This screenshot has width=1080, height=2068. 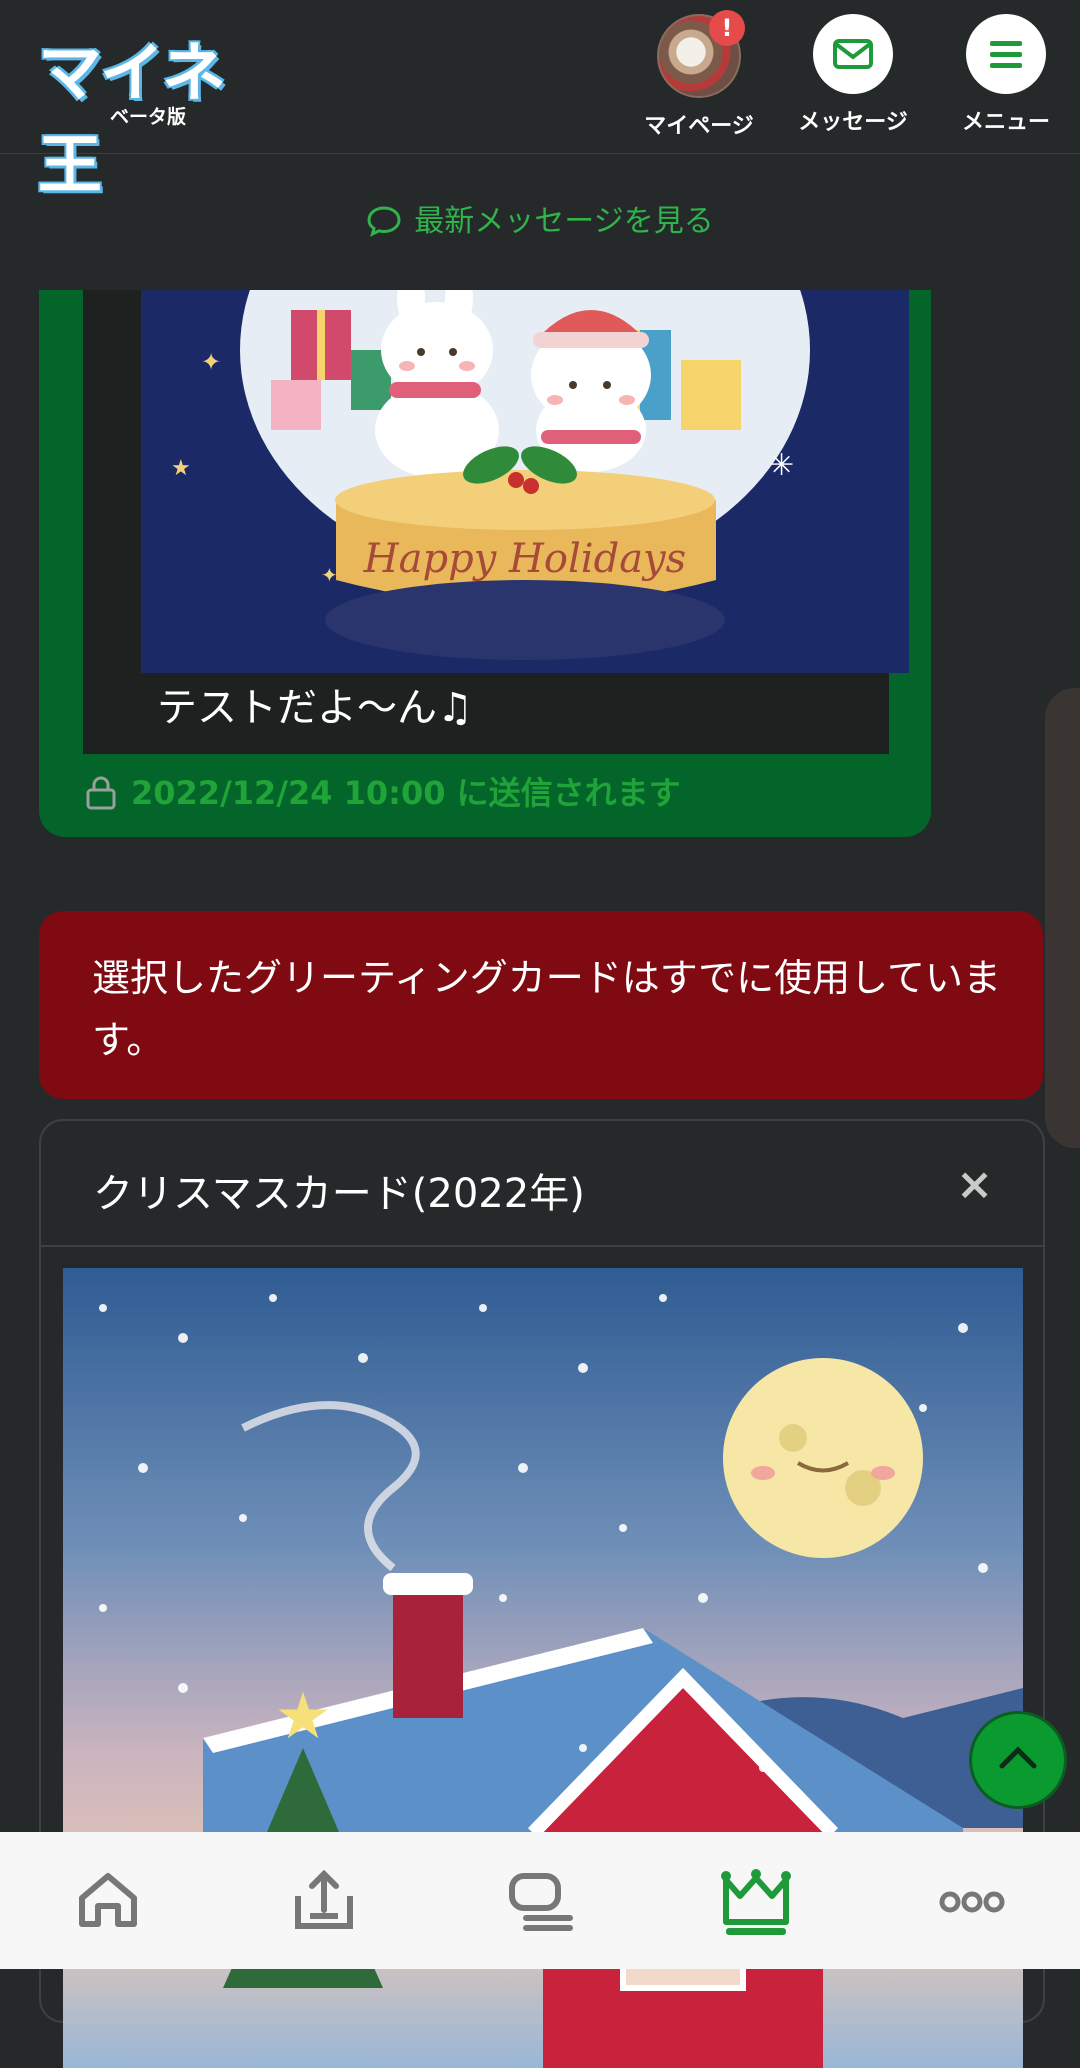 I want to click on envelope-icon, so click(x=853, y=54).